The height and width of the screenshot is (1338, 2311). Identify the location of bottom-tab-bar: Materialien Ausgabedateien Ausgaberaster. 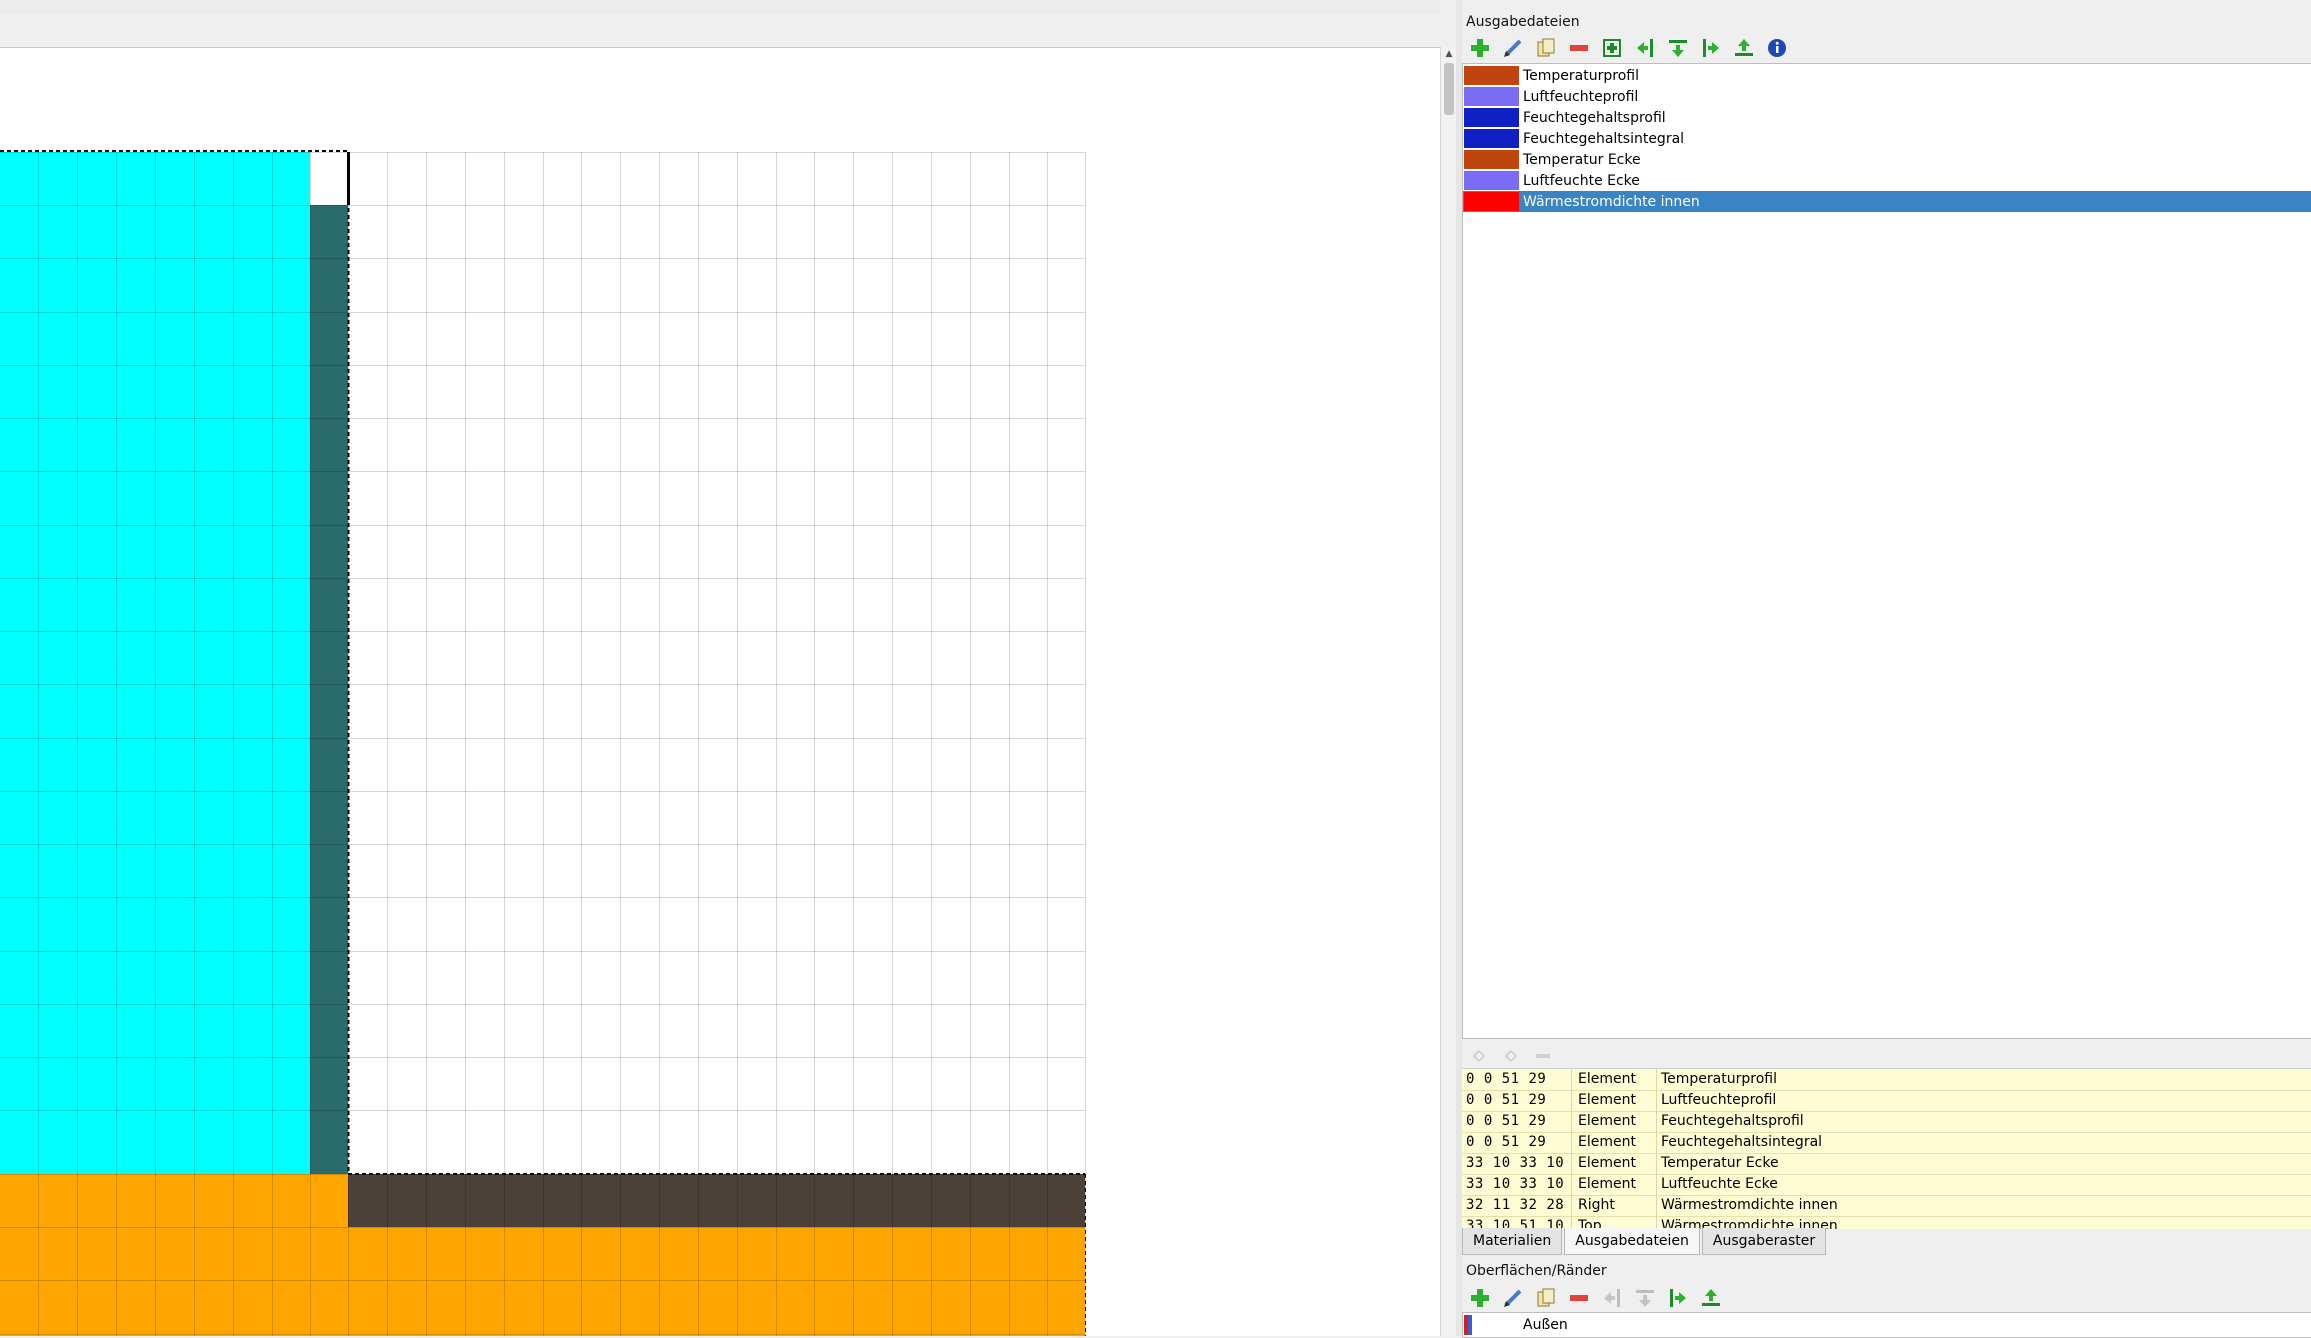
(1644, 1242).